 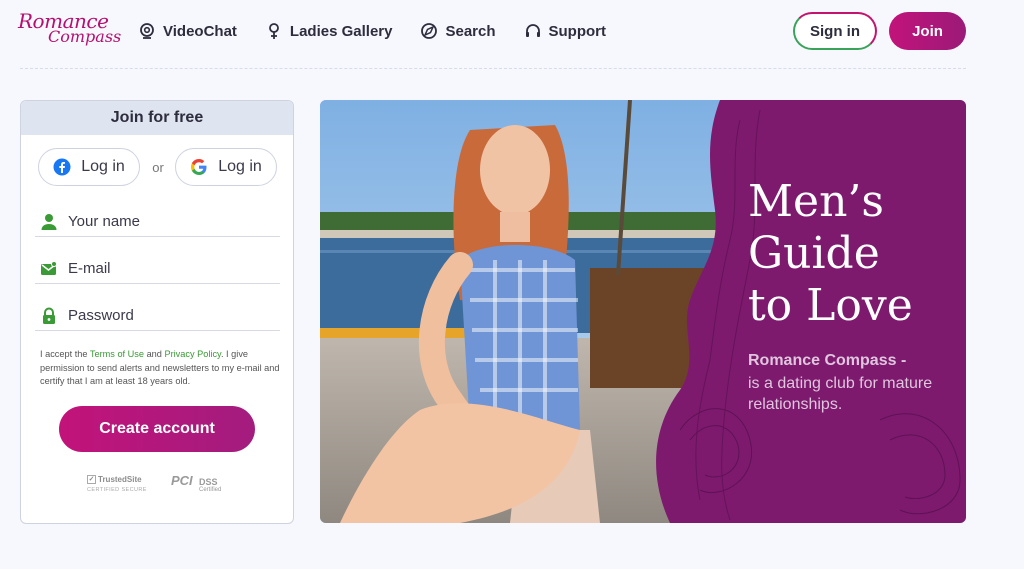 I want to click on sign-in-button: Sign in, so click(x=835, y=31).